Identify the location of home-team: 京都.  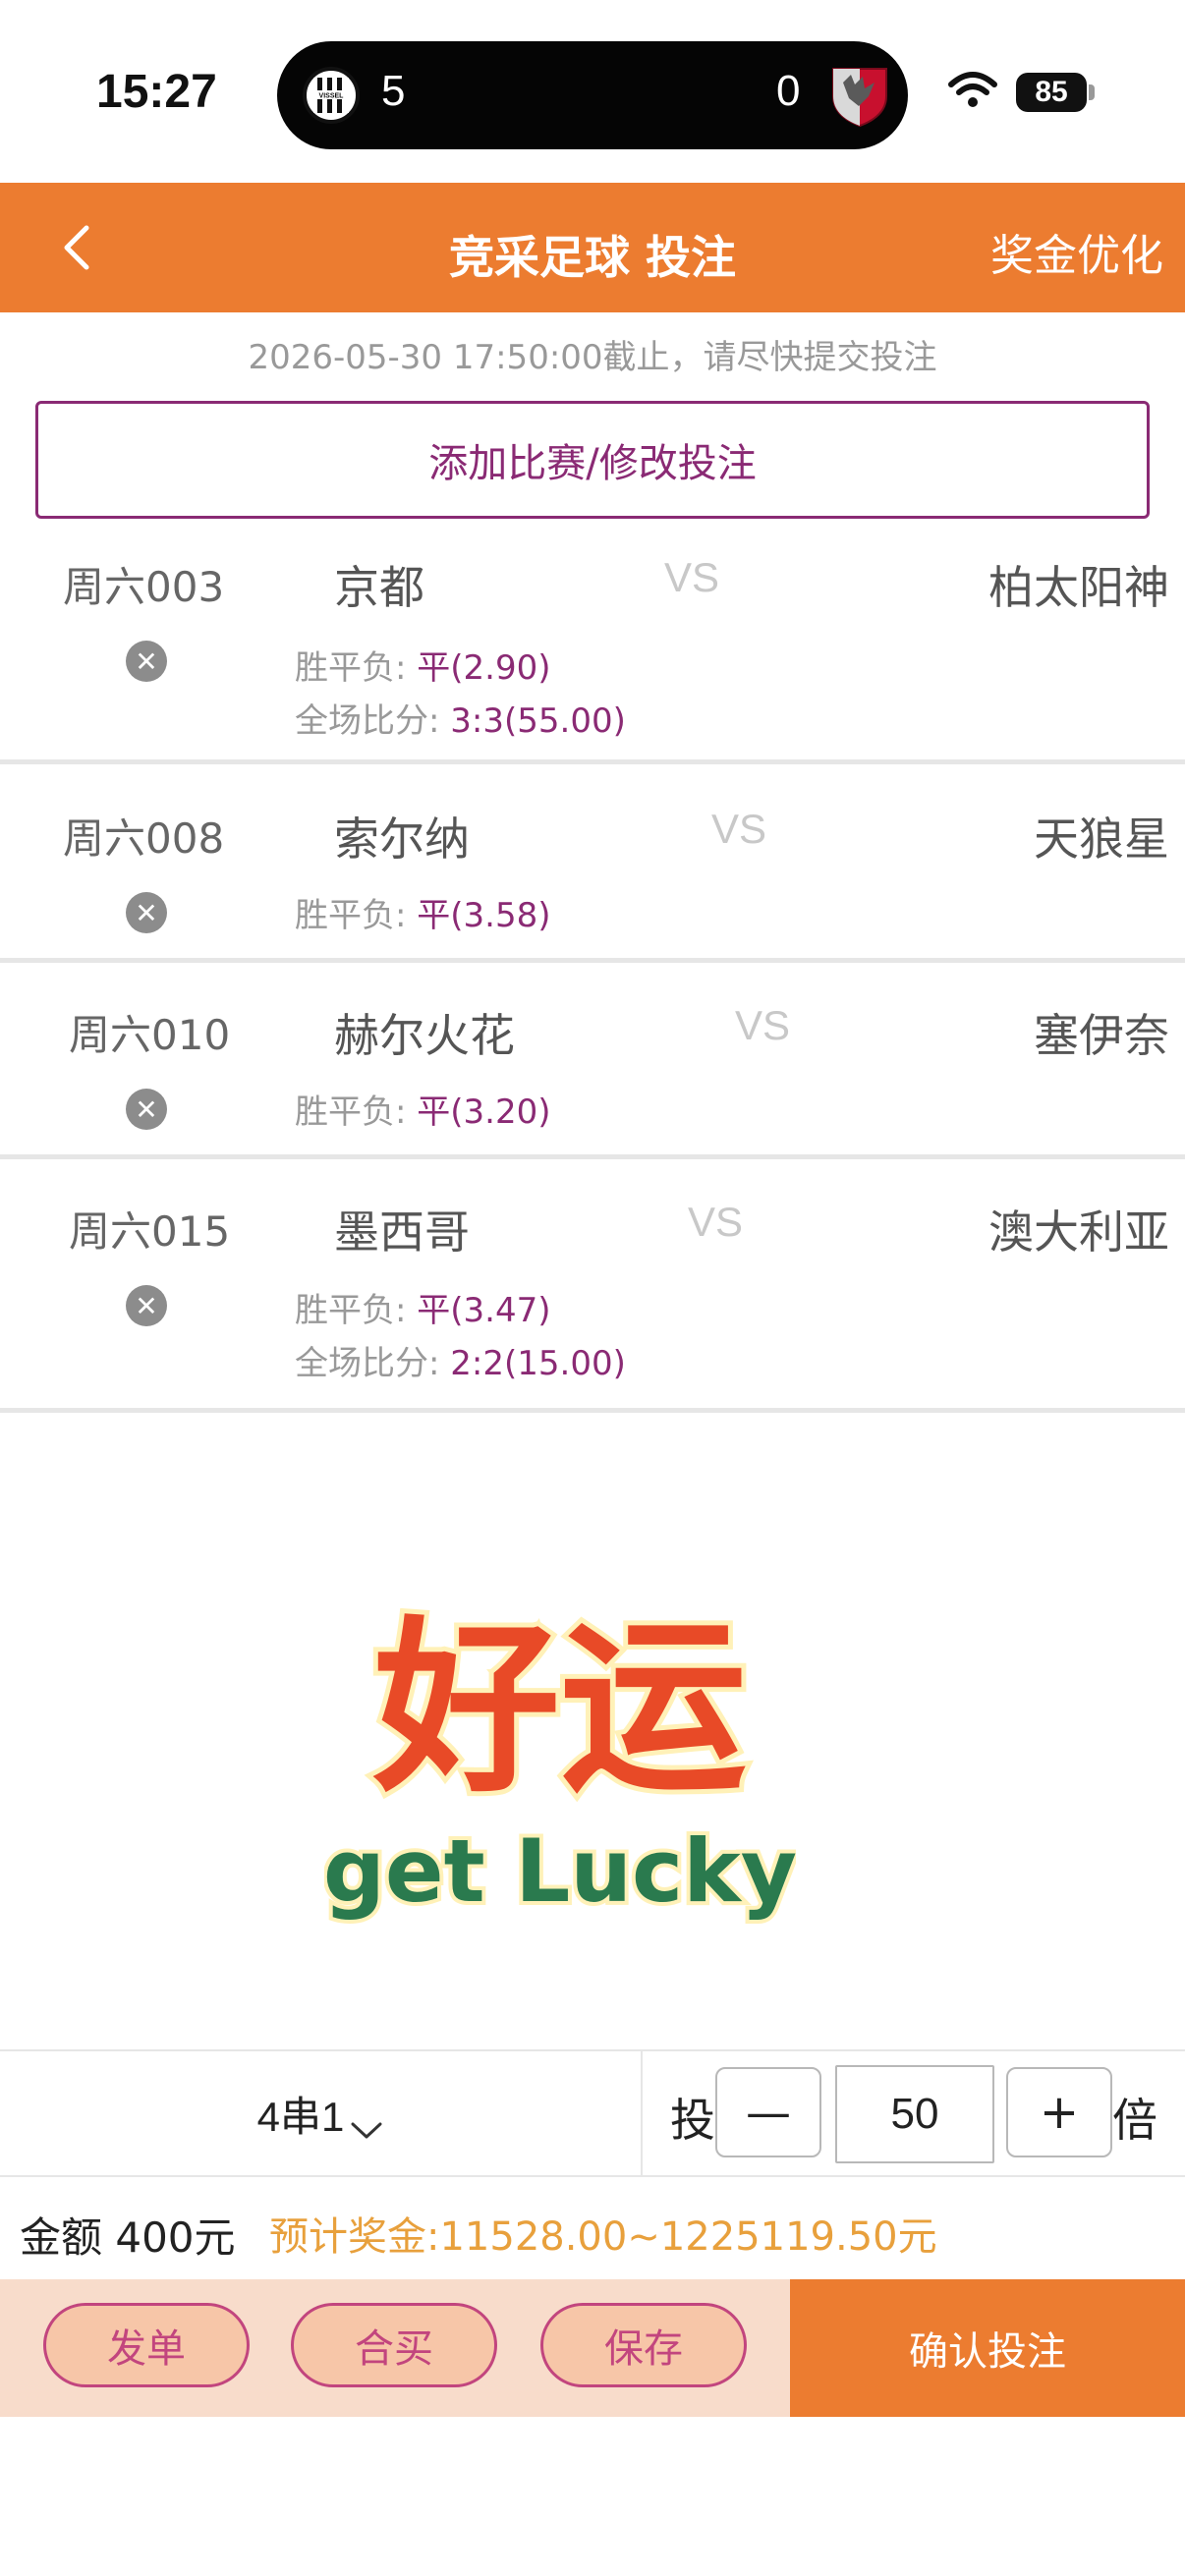
(379, 587).